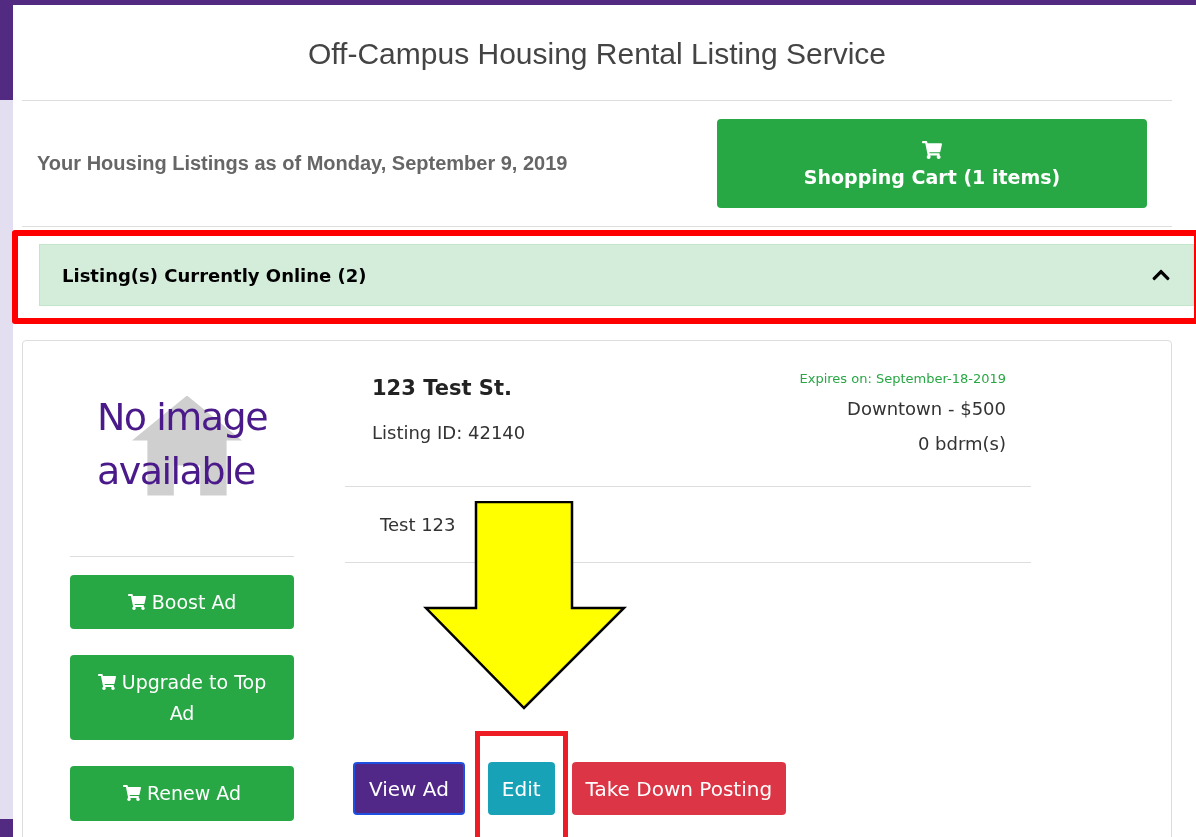 The image size is (1196, 837). Describe the element at coordinates (409, 788) in the screenshot. I see `listing-action-button: View Ad` at that location.